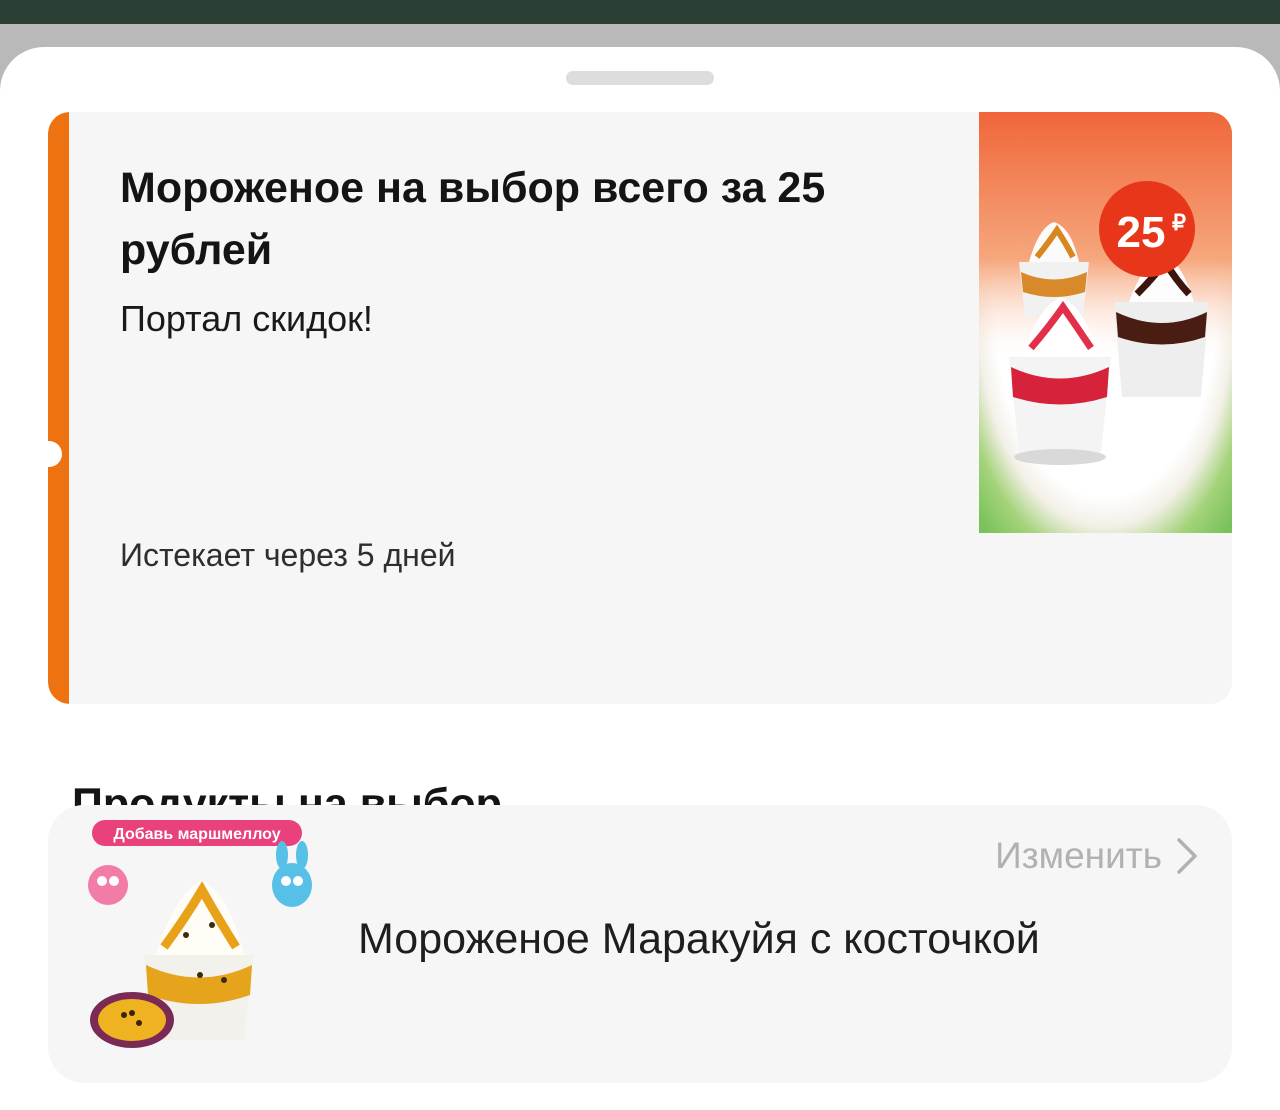  I want to click on ice-cream-sundaes-icon: 25 ₽, so click(1105, 322).